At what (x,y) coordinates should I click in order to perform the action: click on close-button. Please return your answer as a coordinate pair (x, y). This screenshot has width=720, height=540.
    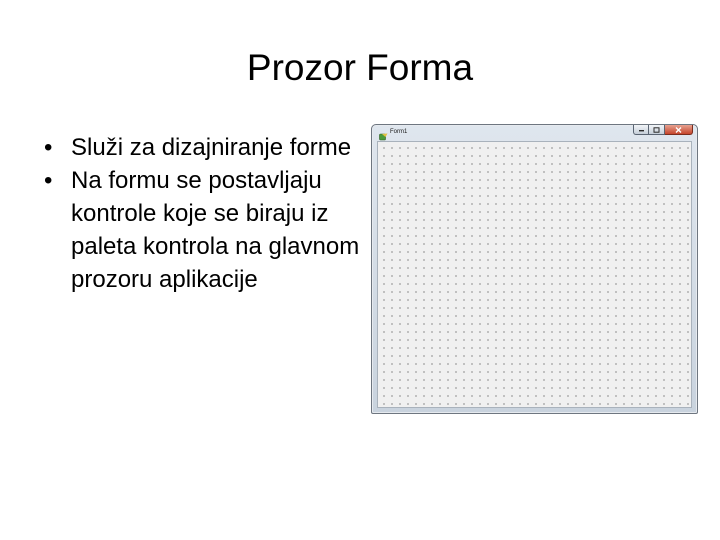
    Looking at the image, I should click on (679, 130).